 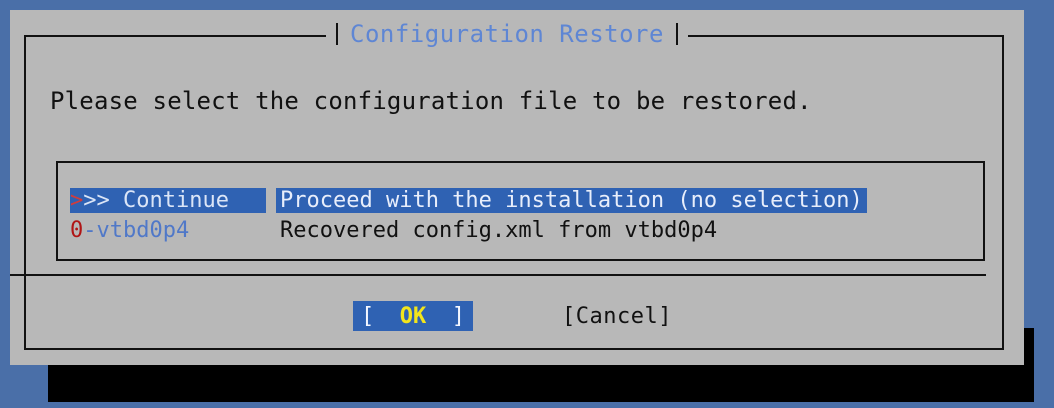 What do you see at coordinates (77, 200) in the screenshot?
I see `menu-item-hotkey: >` at bounding box center [77, 200].